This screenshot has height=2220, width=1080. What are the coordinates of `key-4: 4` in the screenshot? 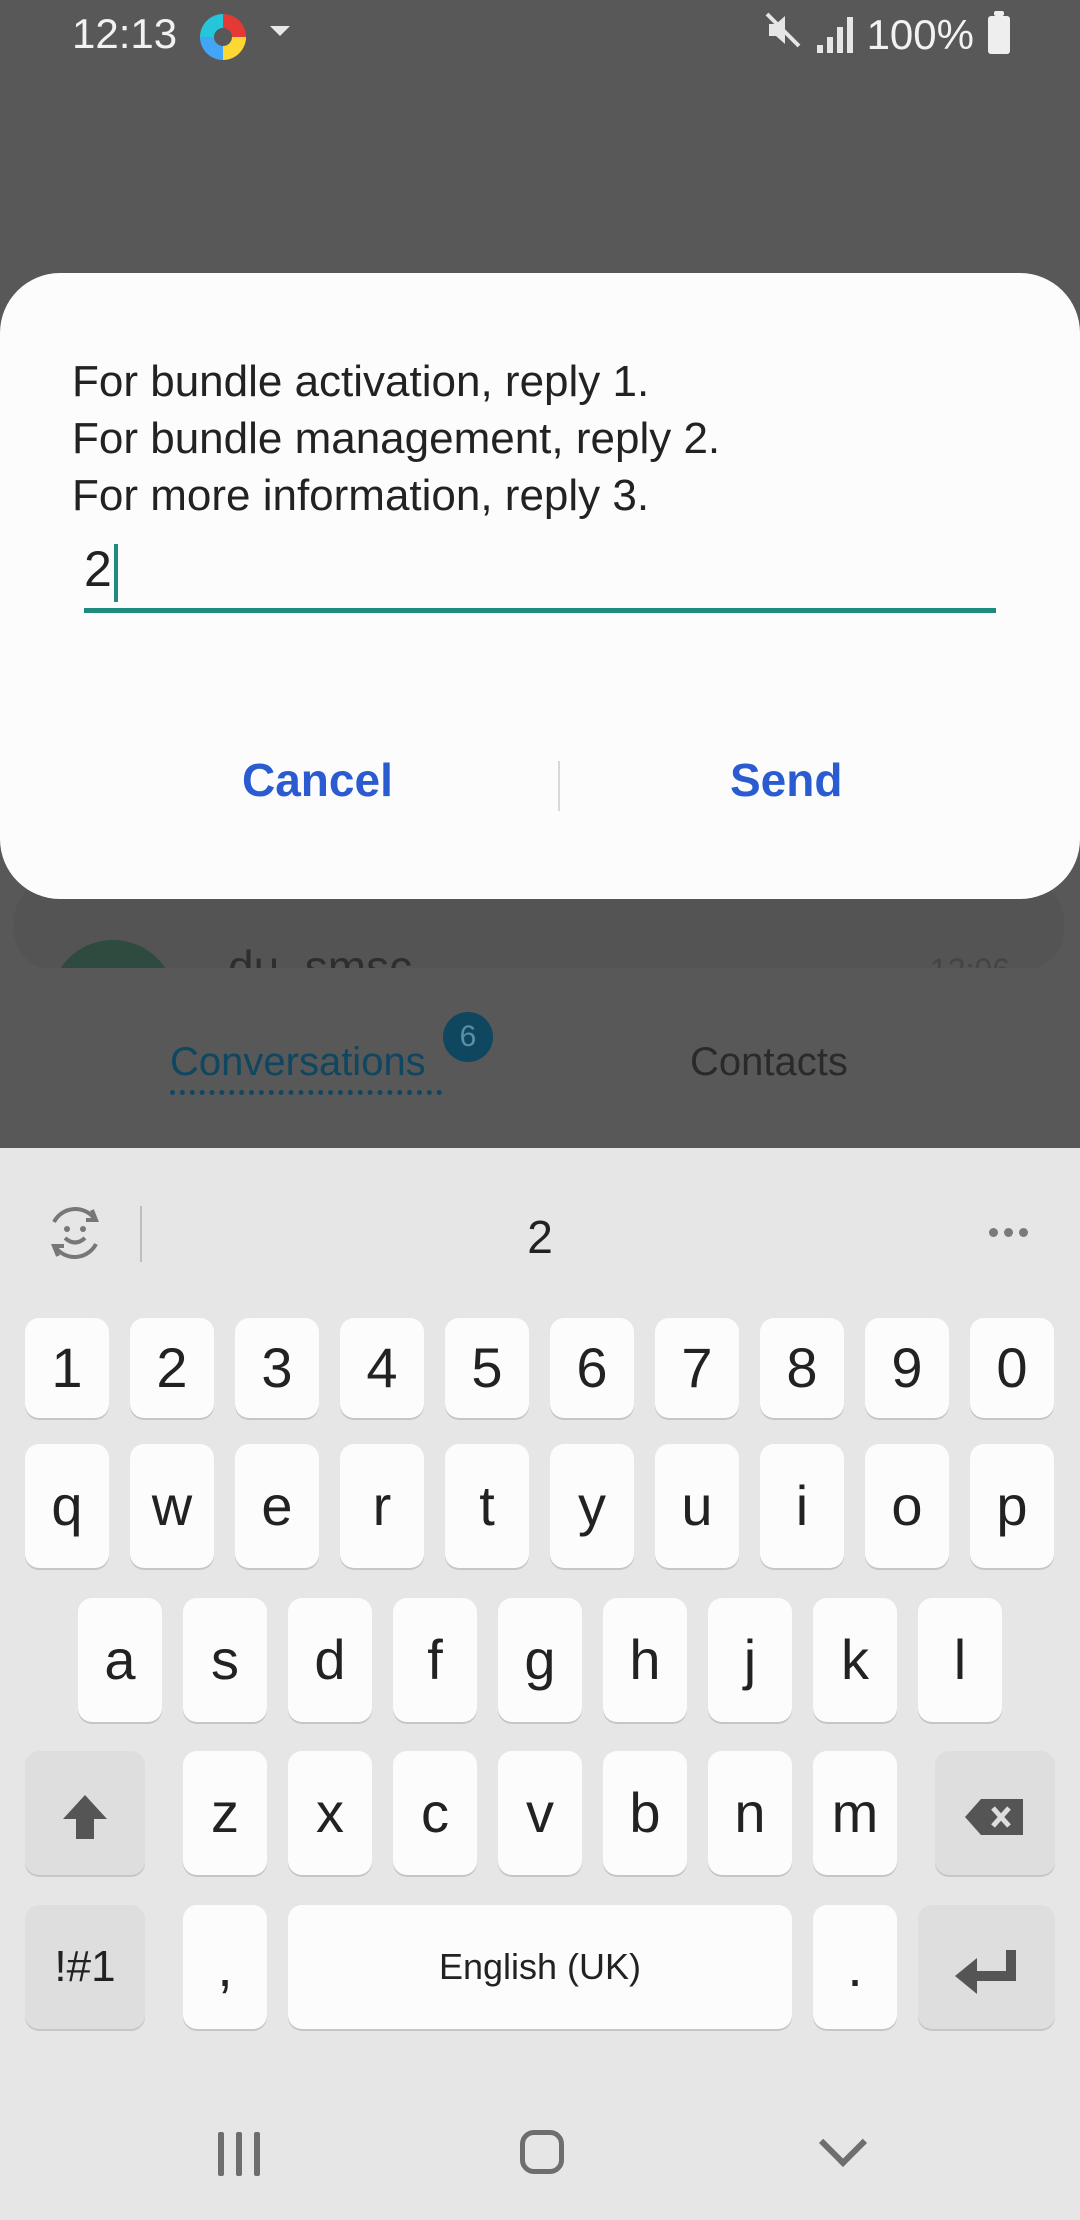 It's located at (382, 1368).